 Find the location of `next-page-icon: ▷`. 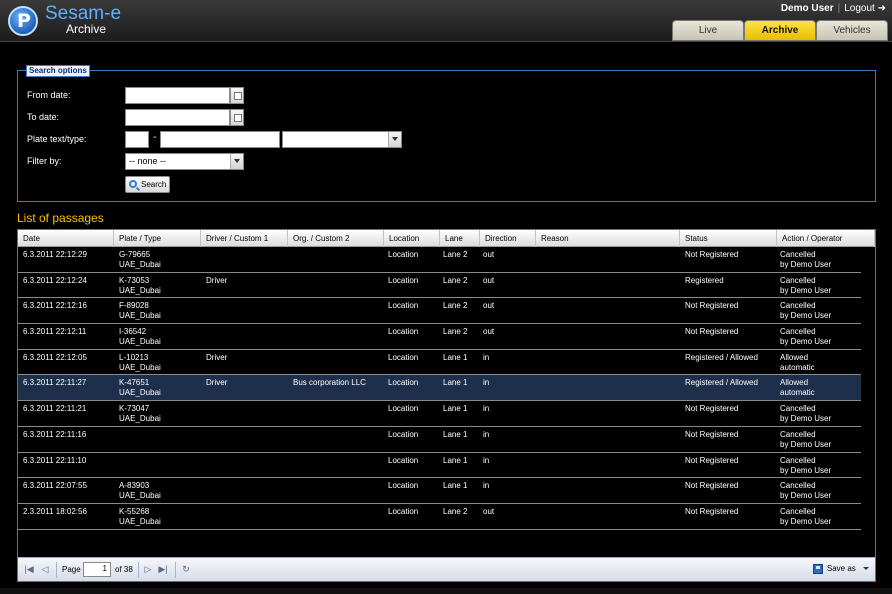

next-page-icon: ▷ is located at coordinates (148, 569).